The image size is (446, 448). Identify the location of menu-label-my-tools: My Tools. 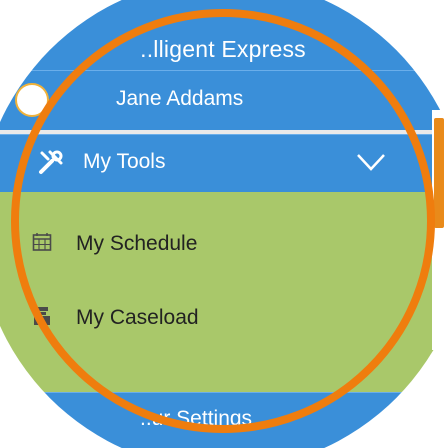
(124, 161).